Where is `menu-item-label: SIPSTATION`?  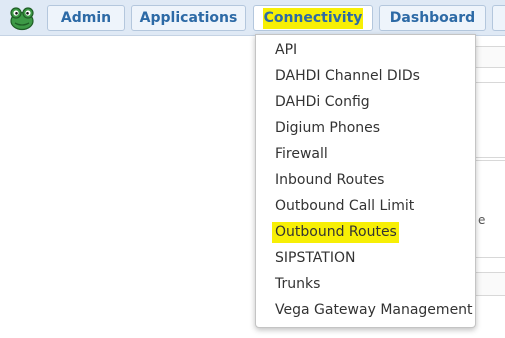
menu-item-label: SIPSTATION is located at coordinates (315, 258).